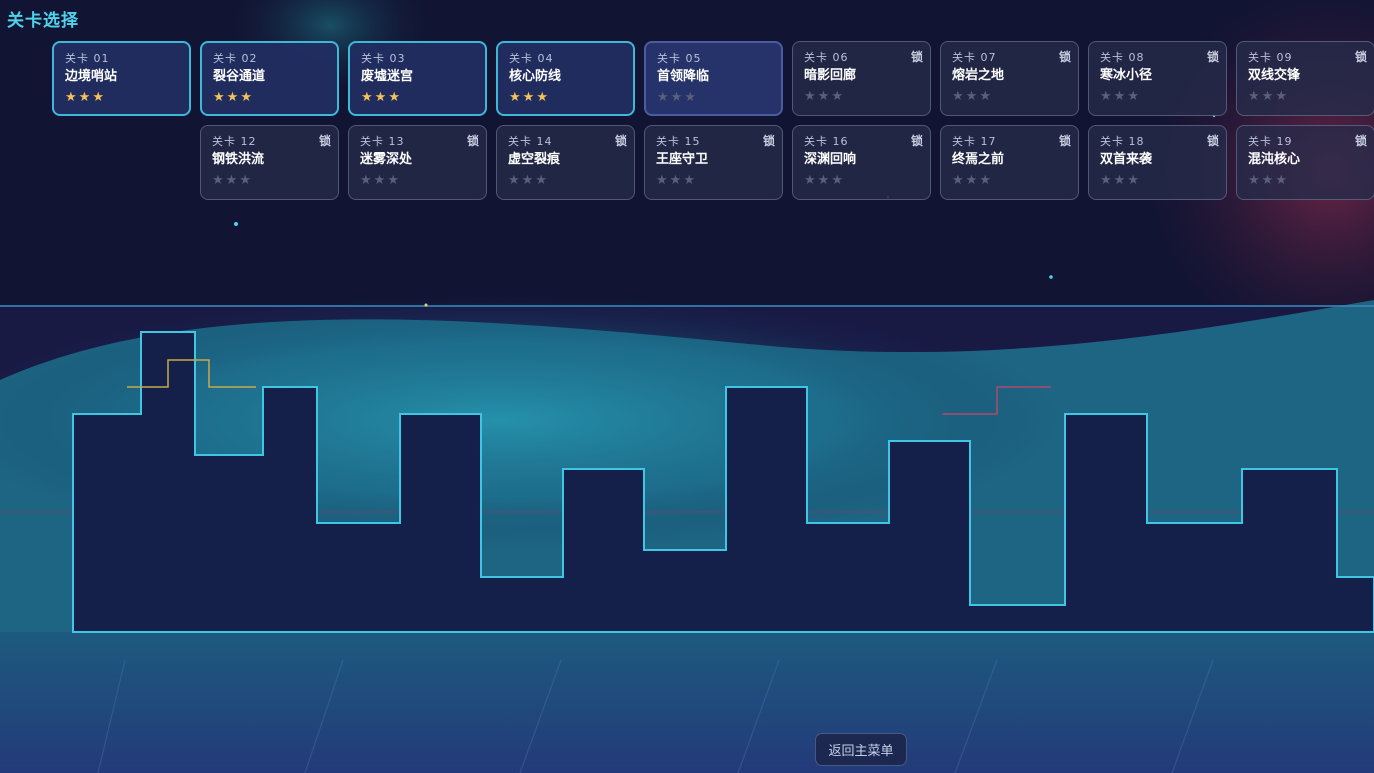 This screenshot has height=773, width=1374. What do you see at coordinates (1157, 78) in the screenshot?
I see `level-card: 关卡 08 寒冰小径 ★ ★ ★ 锁` at bounding box center [1157, 78].